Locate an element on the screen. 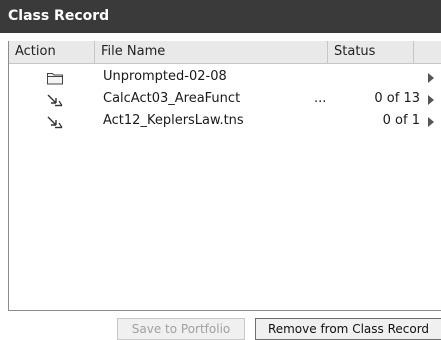 The image size is (441, 340). table-row: Unprompted-02-08 is located at coordinates (225, 78).